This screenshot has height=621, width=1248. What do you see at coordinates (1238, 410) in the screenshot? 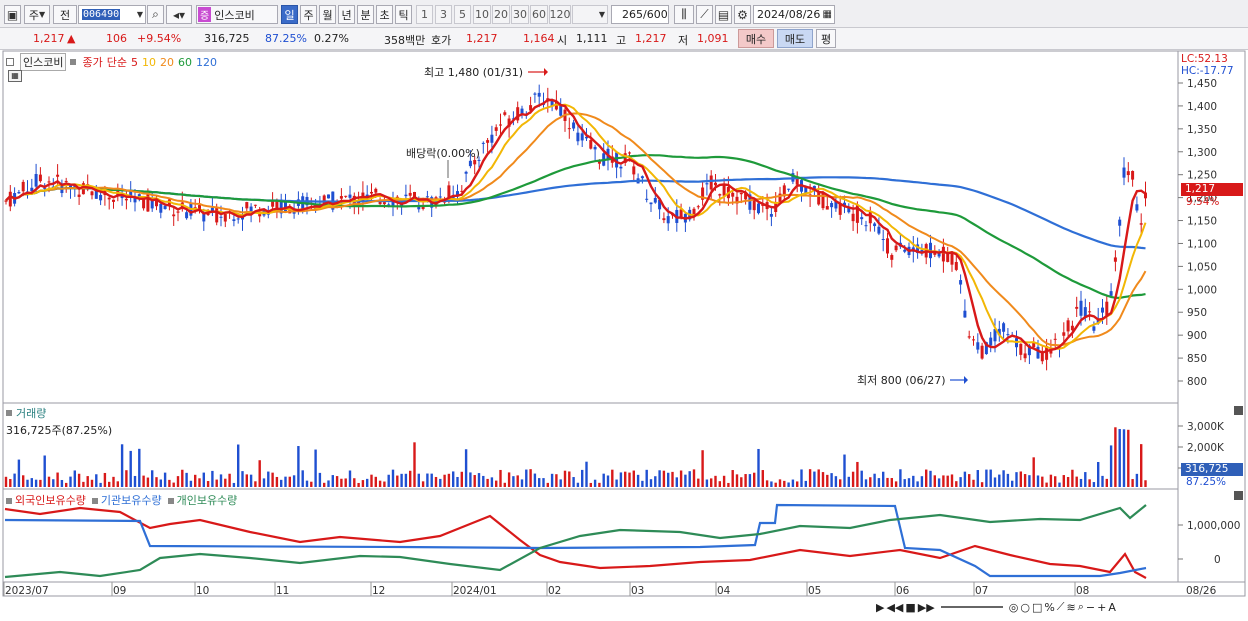
I see `volume-panel-close-icon` at bounding box center [1238, 410].